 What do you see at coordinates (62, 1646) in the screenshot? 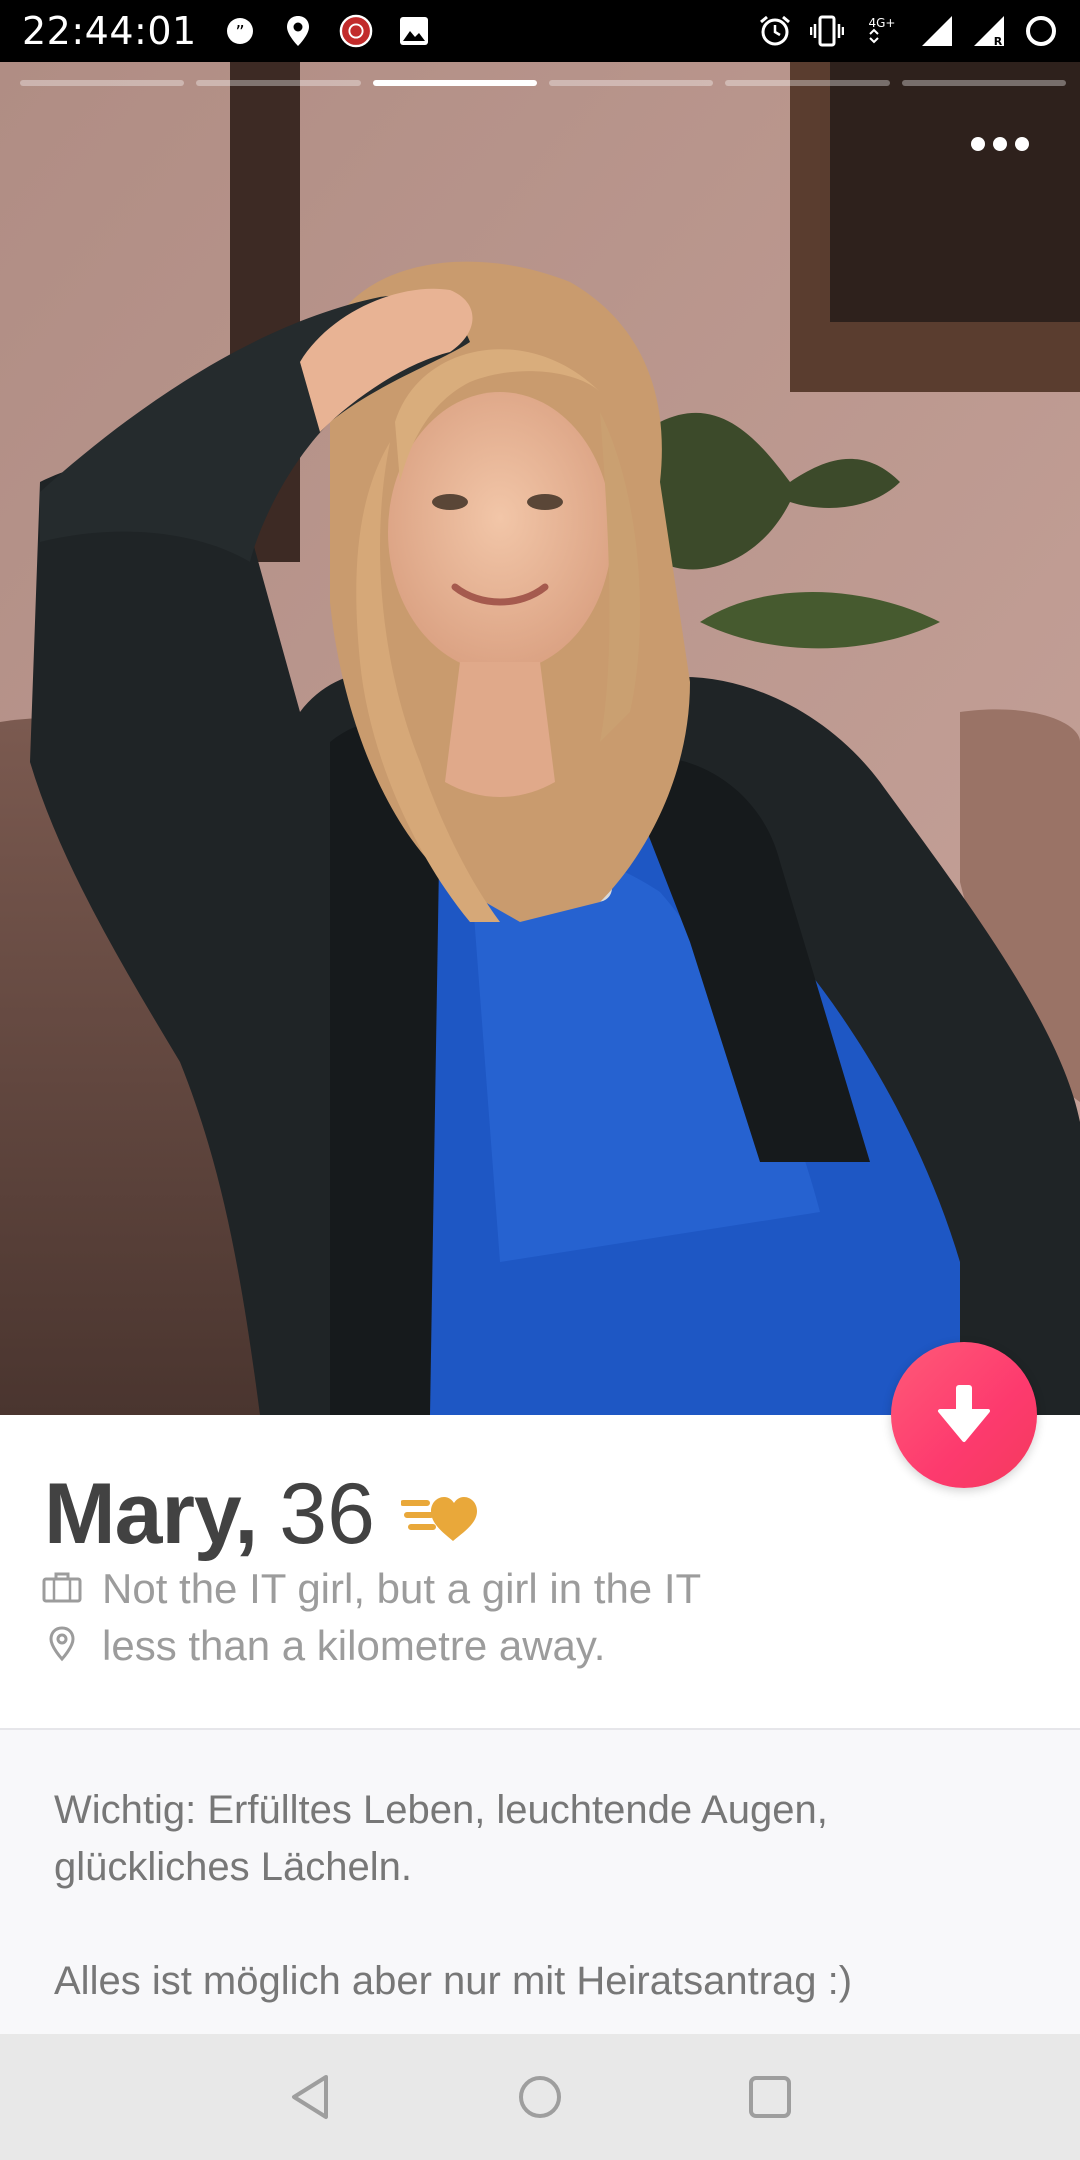
I see `location-icon` at bounding box center [62, 1646].